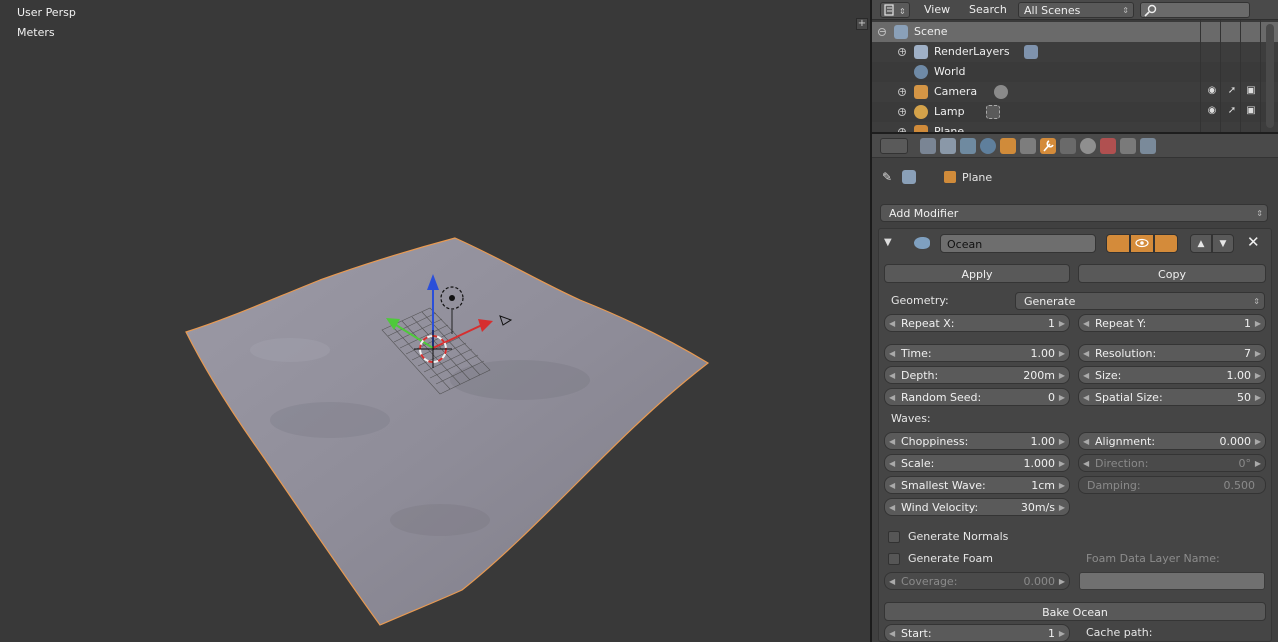 This screenshot has height=642, width=1278. Describe the element at coordinates (1018, 243) in the screenshot. I see `modifier-name-input: Ocean` at that location.